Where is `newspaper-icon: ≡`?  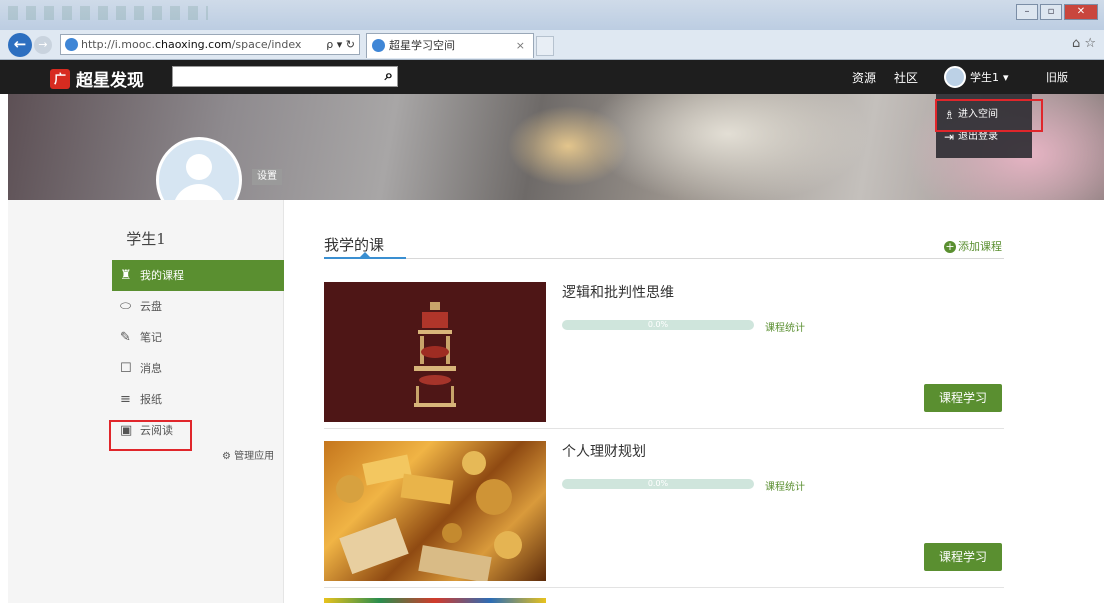
newspaper-icon: ≡ is located at coordinates (125, 399).